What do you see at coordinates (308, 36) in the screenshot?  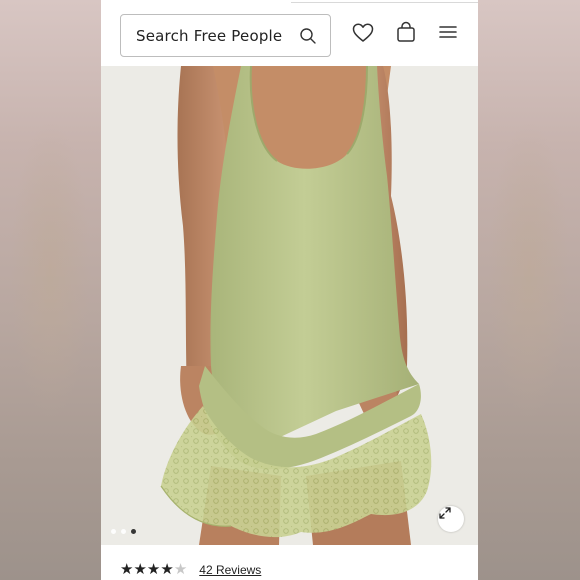 I see `search-icon` at bounding box center [308, 36].